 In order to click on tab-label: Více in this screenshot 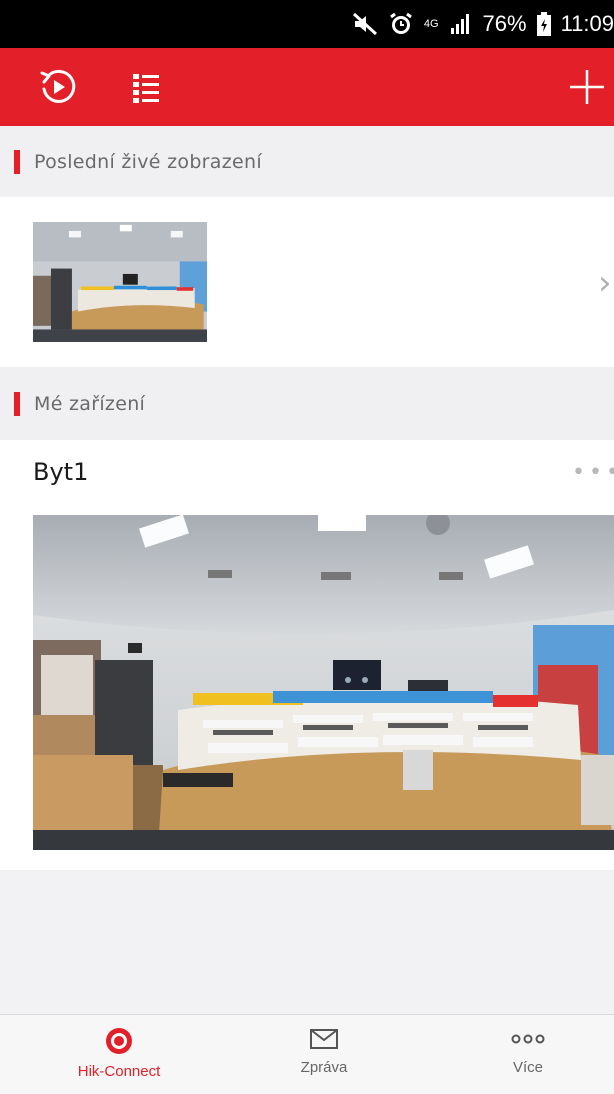, I will do `click(527, 1067)`.